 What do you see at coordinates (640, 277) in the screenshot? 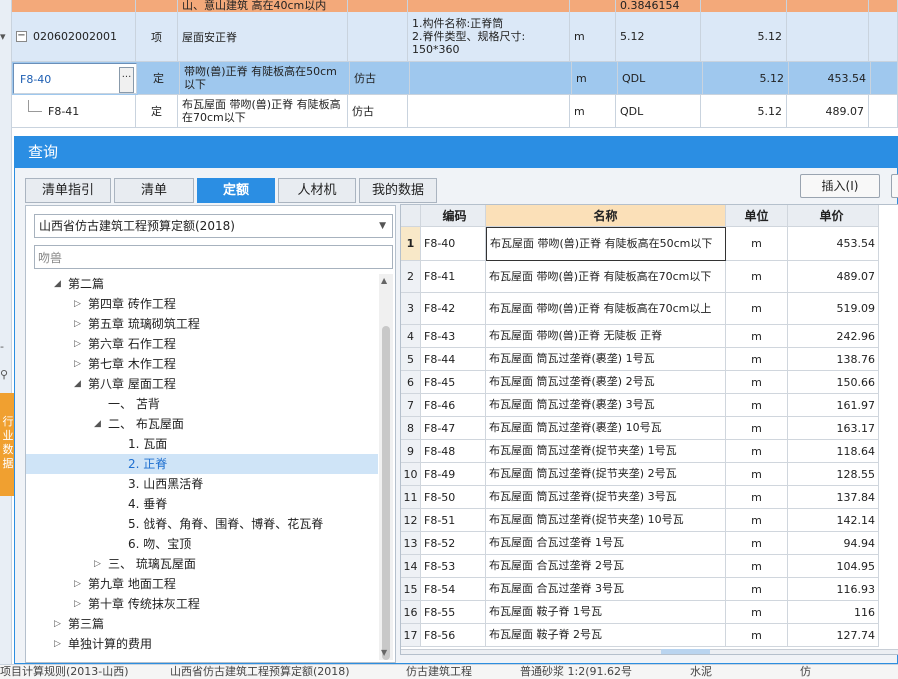
I see `table-row: 2 F8-41 布瓦屋面 带吻(兽)正脊 有陡板高在70cm以下 m 489.07` at bounding box center [640, 277].